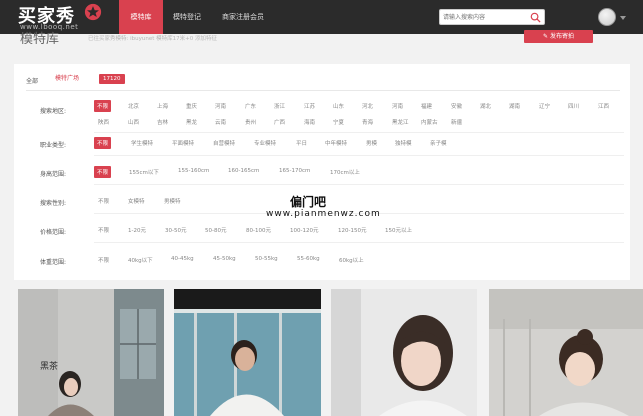  Describe the element at coordinates (175, 230) in the screenshot. I see `filter-option: 30-50元` at that location.